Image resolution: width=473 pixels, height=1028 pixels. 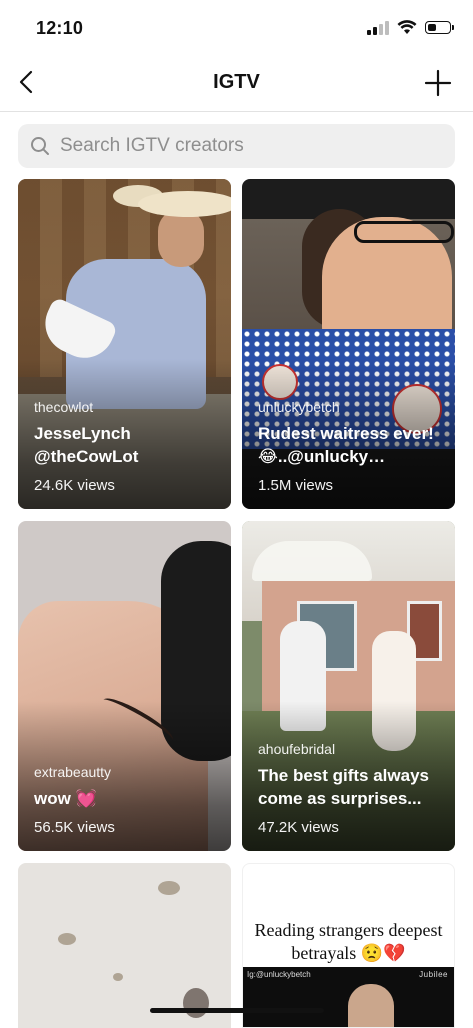 I want to click on wifi-icon, so click(x=407, y=27).